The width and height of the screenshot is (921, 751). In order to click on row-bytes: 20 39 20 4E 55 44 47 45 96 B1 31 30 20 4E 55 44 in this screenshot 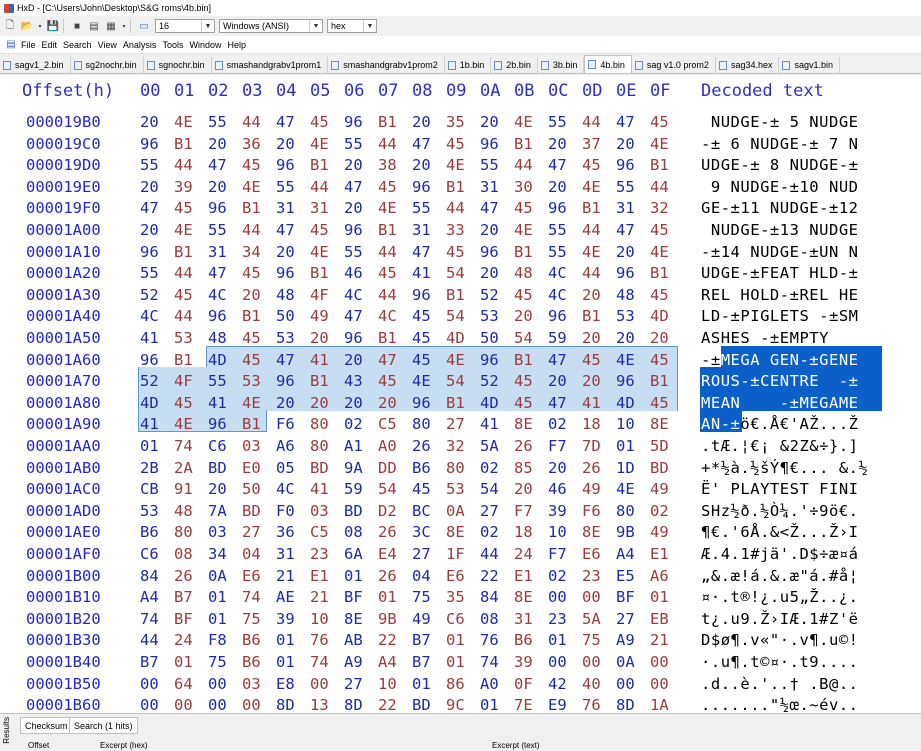, I will do `click(412, 187)`.